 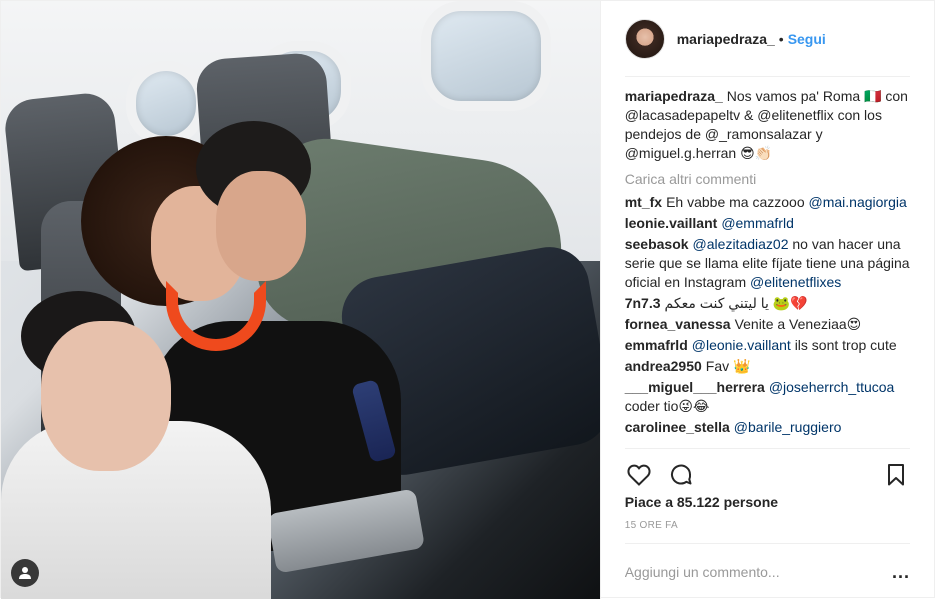 I want to click on comment-mention: @mai.nagiorgia, so click(x=858, y=202).